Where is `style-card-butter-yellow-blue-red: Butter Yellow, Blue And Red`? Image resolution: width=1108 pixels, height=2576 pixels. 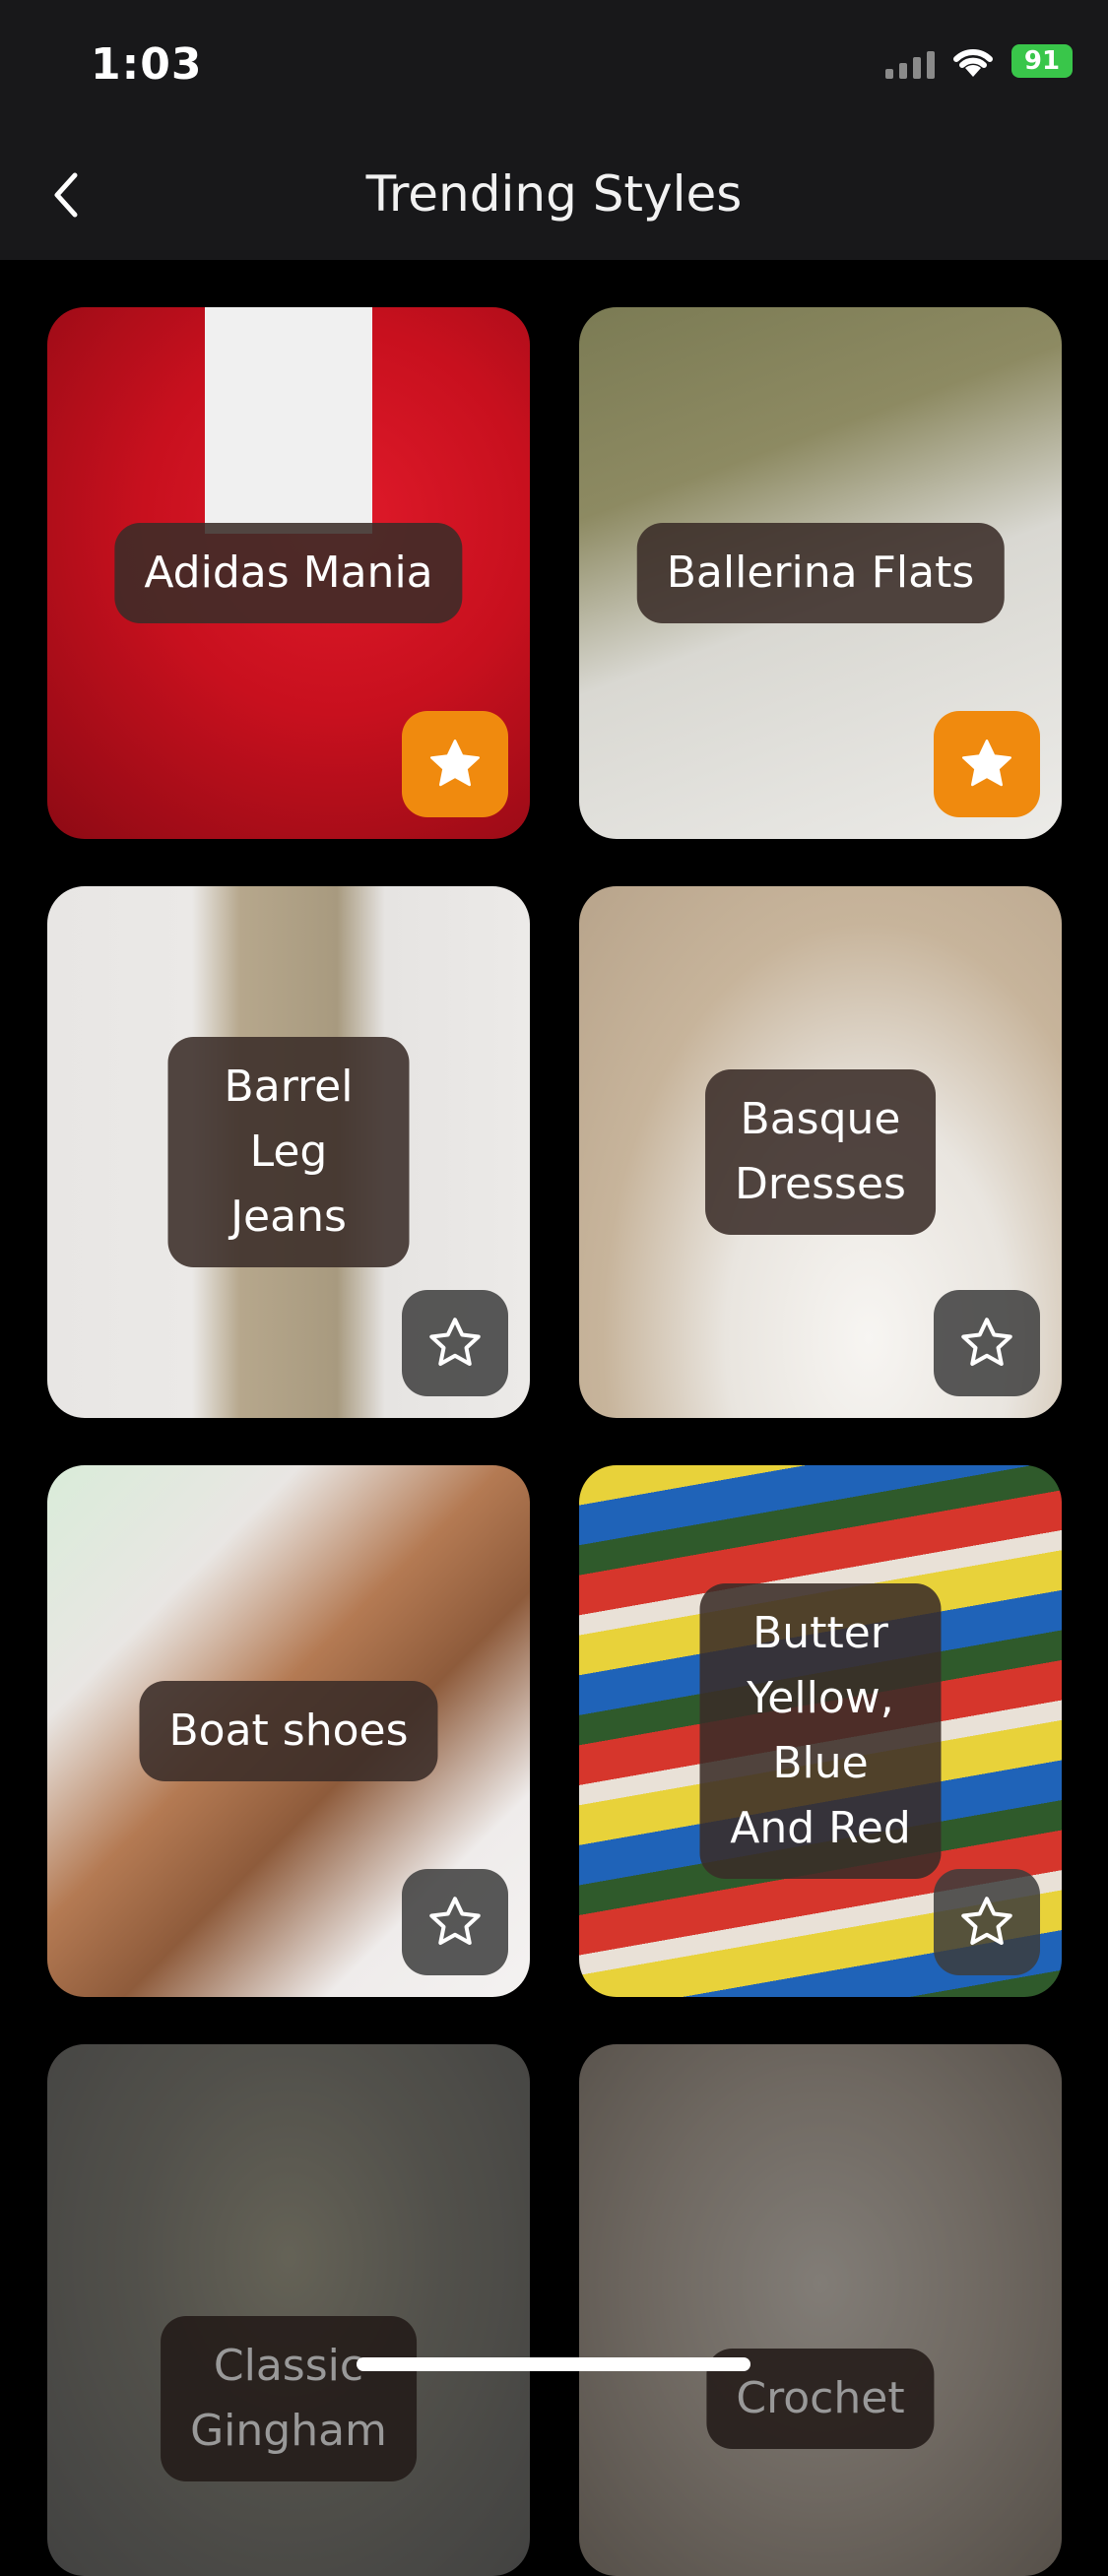
style-card-butter-yellow-blue-red: Butter Yellow, Blue And Red is located at coordinates (821, 1731).